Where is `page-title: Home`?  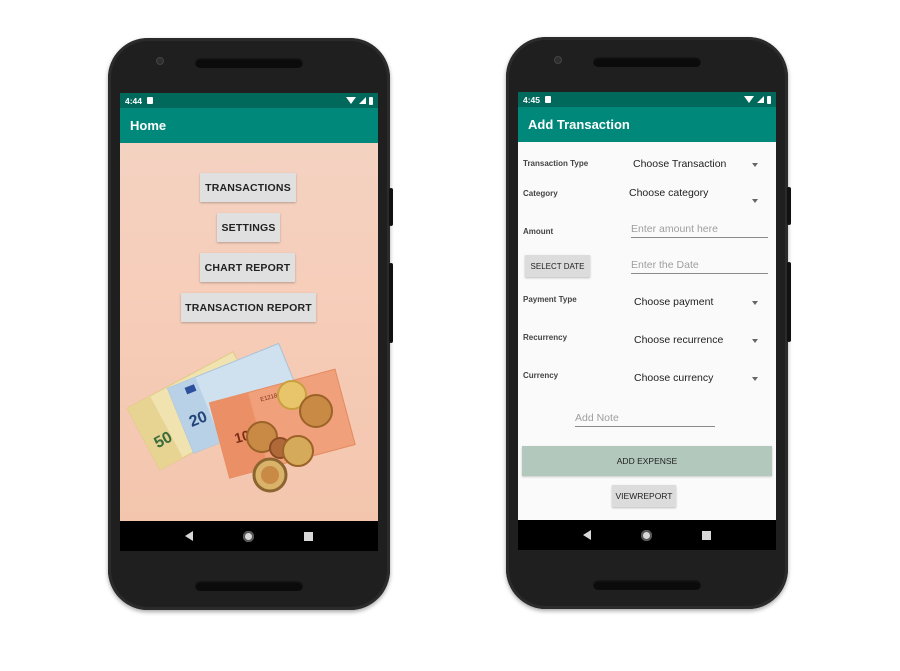 page-title: Home is located at coordinates (148, 125).